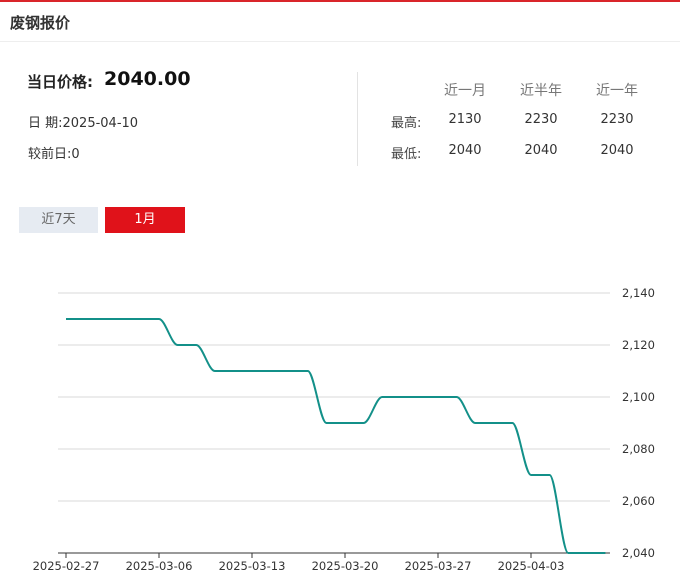 This screenshot has height=575, width=680. What do you see at coordinates (638, 293) in the screenshot?
I see `y-tick-label: 2,140` at bounding box center [638, 293].